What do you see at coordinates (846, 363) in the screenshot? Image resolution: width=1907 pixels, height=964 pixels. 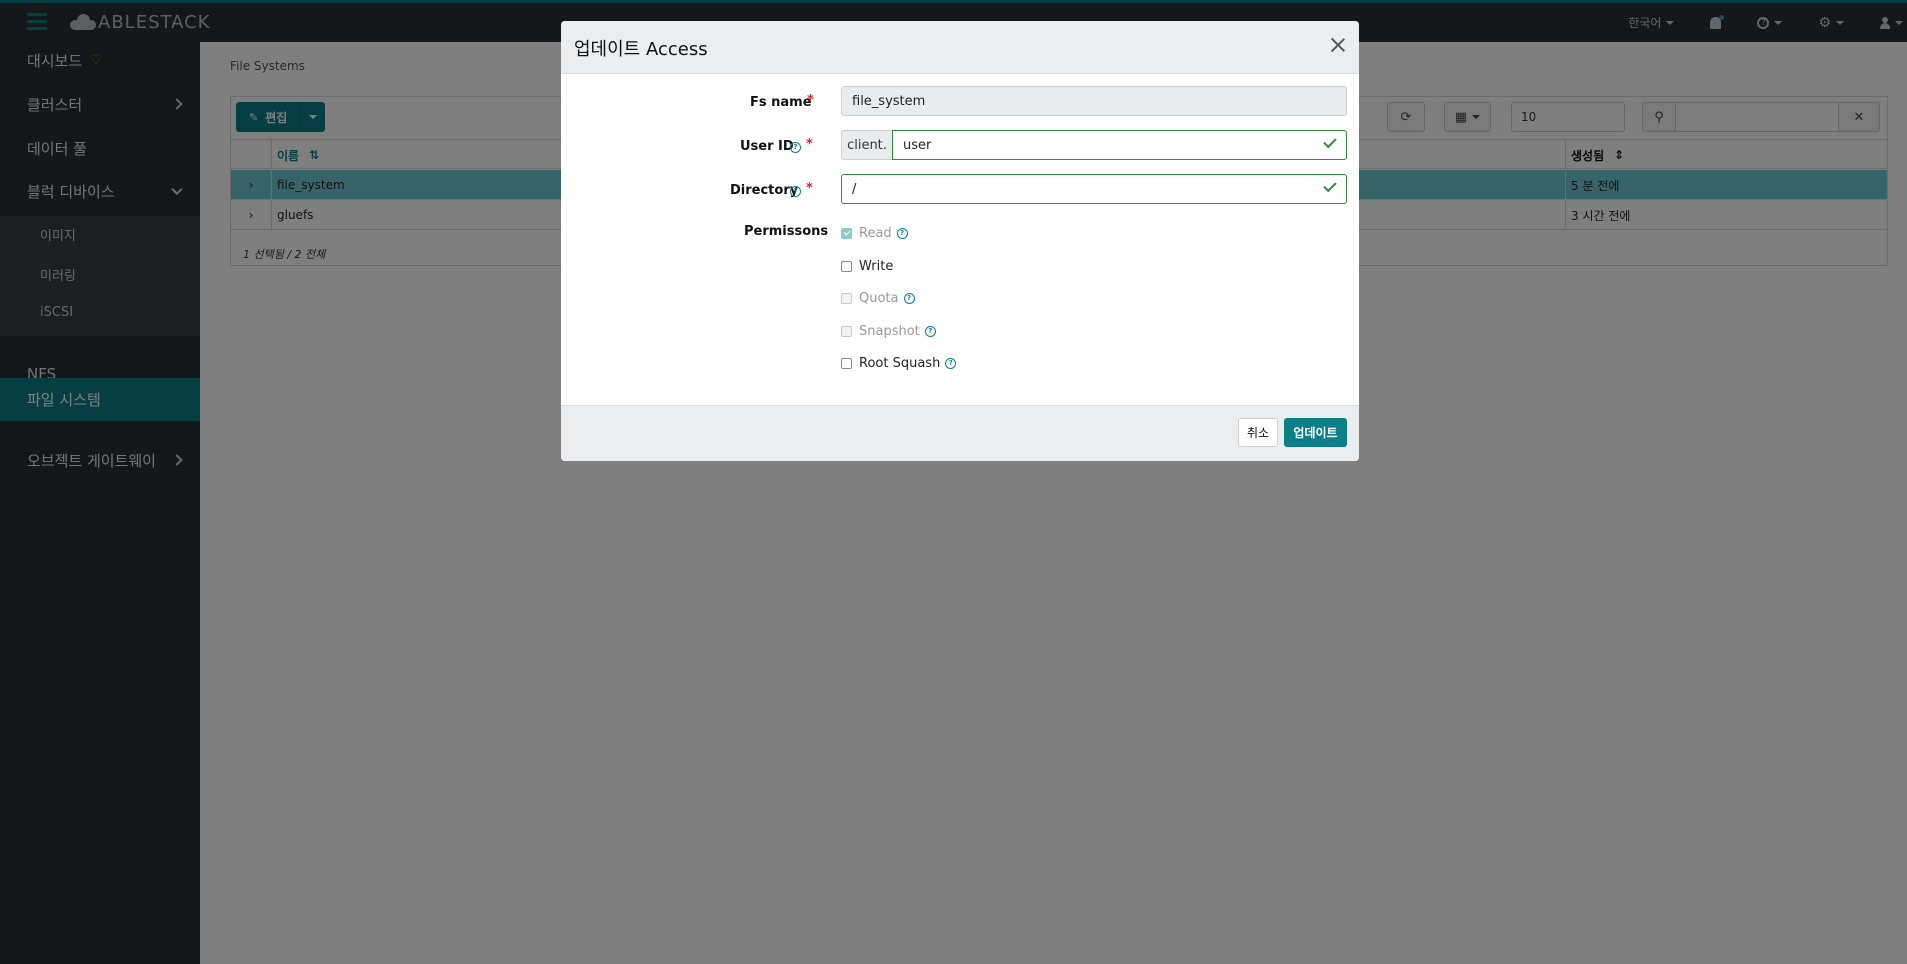 I see `root-squash-checkbox` at bounding box center [846, 363].